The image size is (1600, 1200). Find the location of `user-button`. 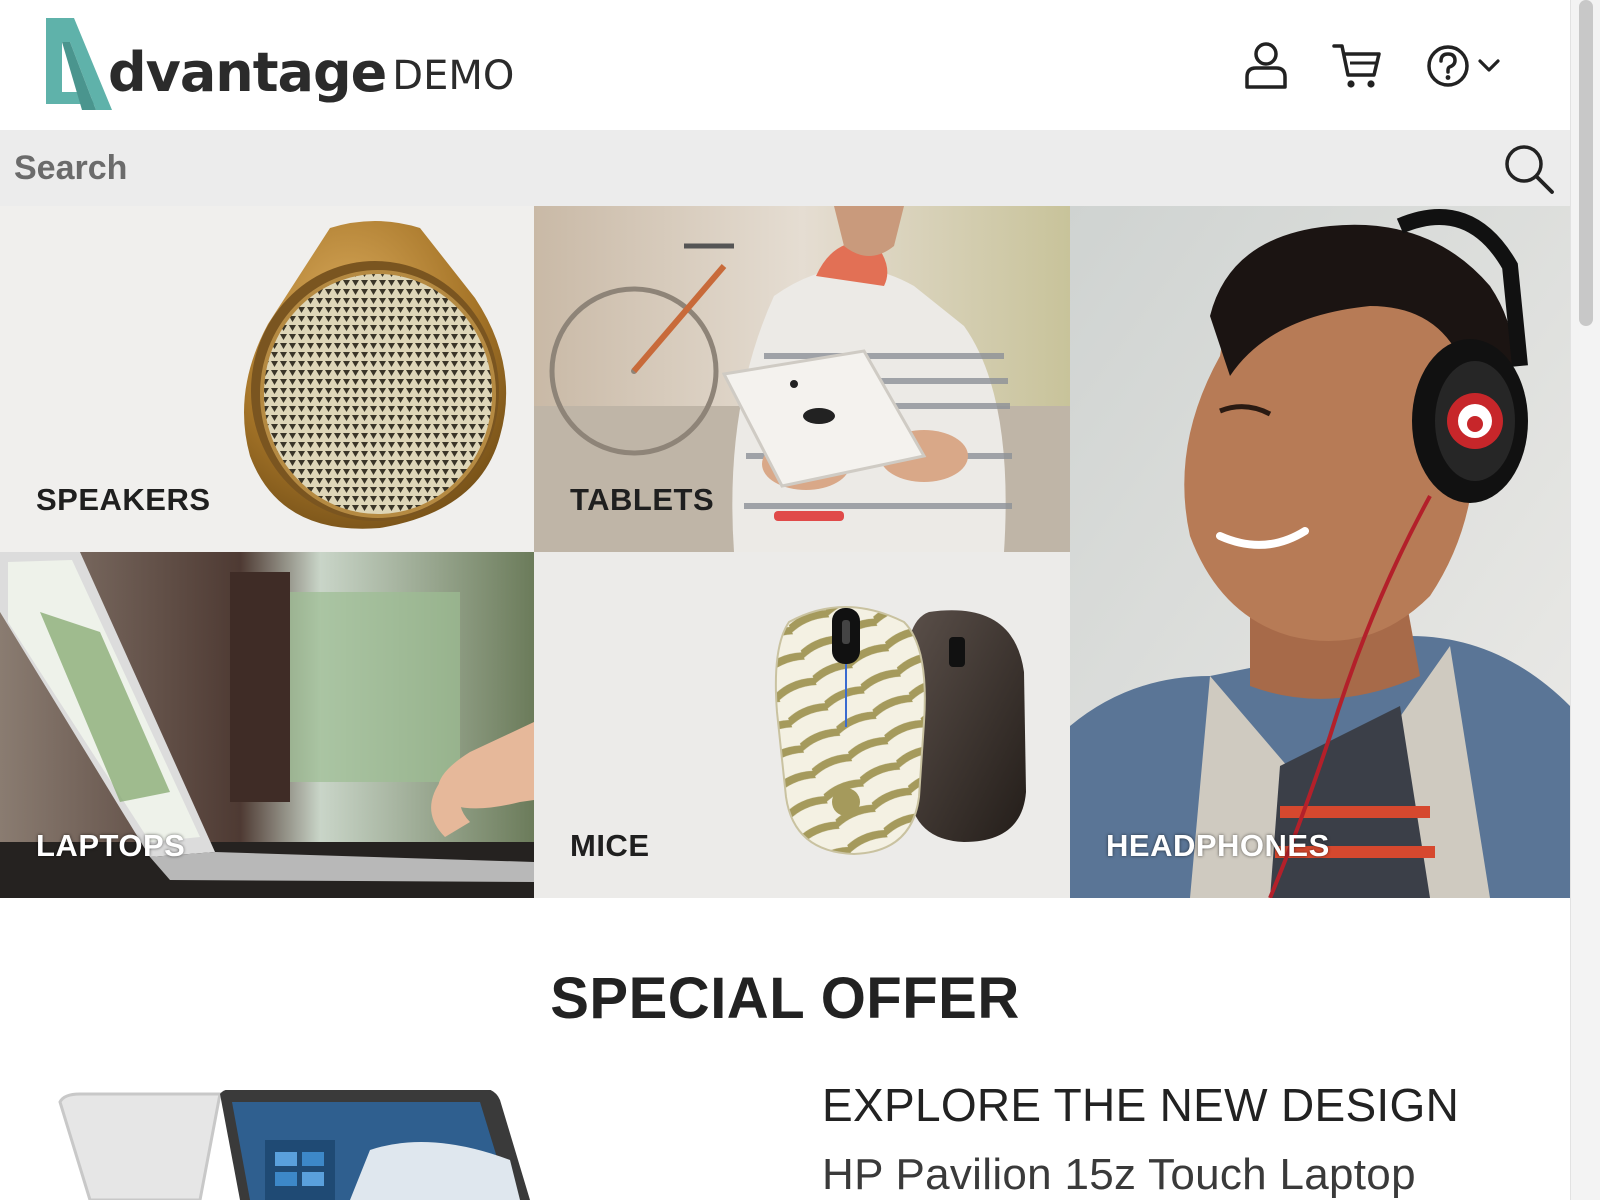

user-button is located at coordinates (1266, 66).